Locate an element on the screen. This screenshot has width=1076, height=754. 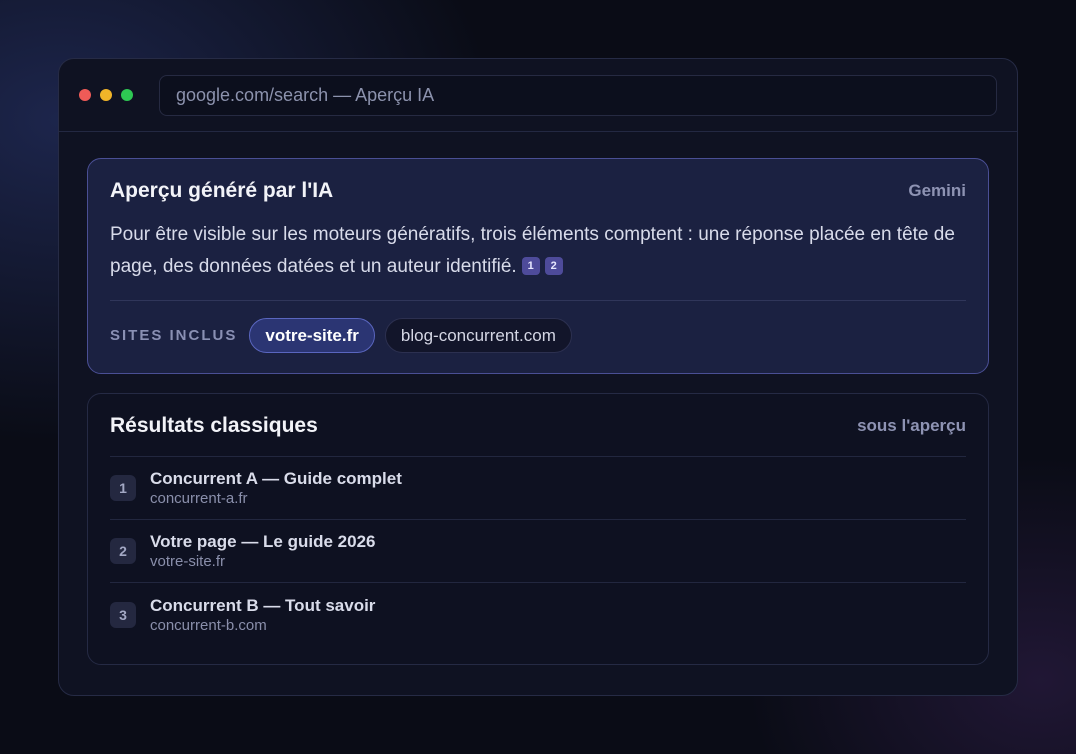
maximize-window-button is located at coordinates (127, 95).